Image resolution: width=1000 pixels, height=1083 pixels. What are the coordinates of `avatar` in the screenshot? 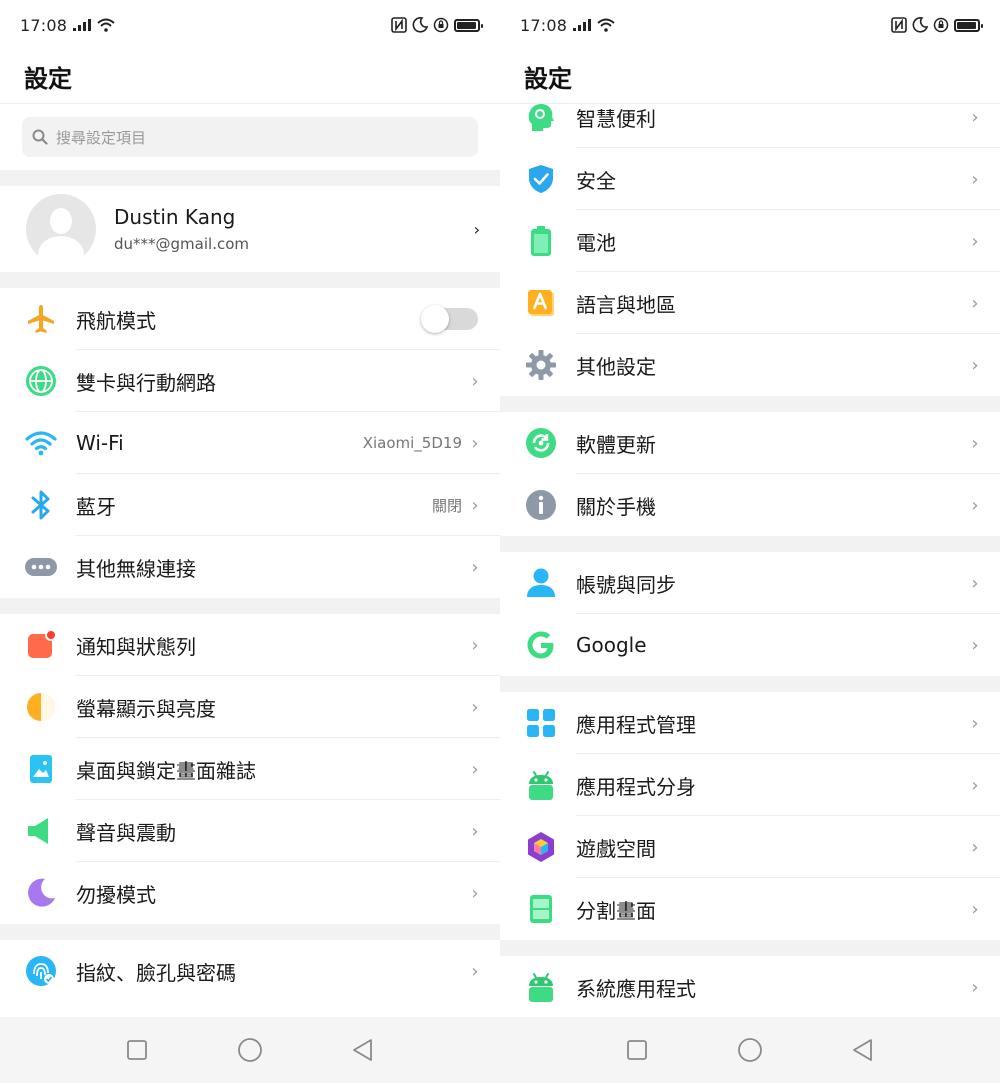 It's located at (61, 229).